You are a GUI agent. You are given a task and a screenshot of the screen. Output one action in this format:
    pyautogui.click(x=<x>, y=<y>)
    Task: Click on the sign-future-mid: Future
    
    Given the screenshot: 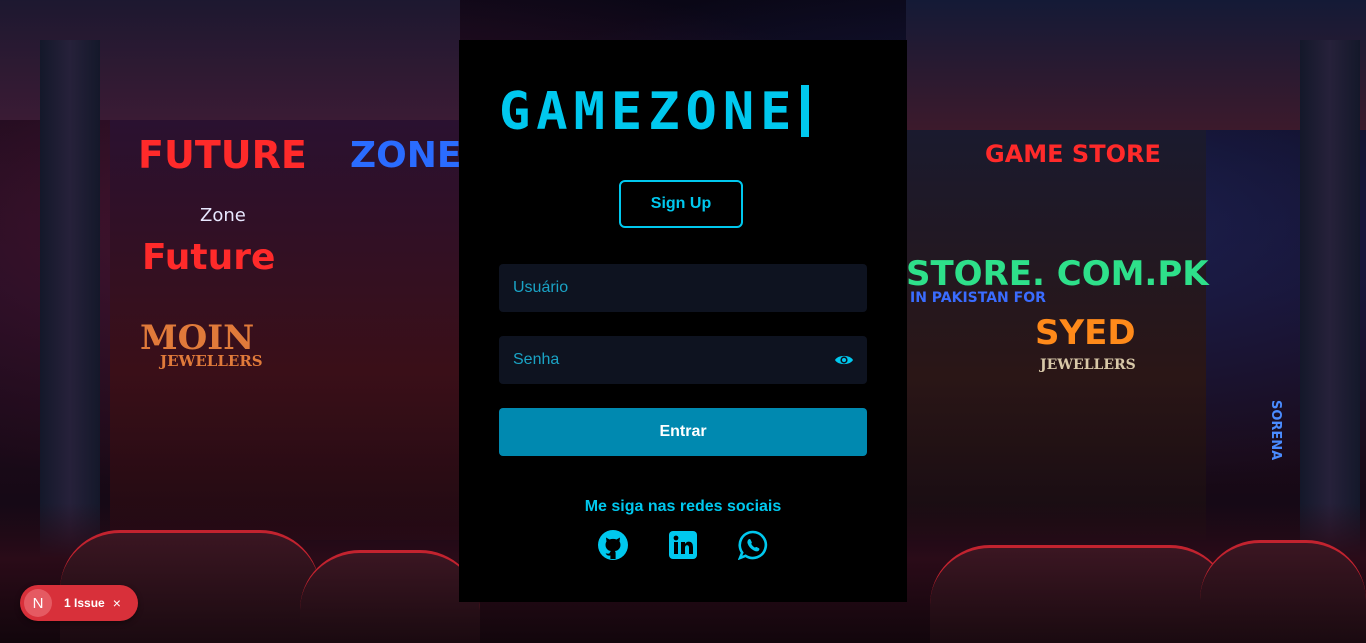 What is the action you would take?
    pyautogui.click(x=209, y=257)
    